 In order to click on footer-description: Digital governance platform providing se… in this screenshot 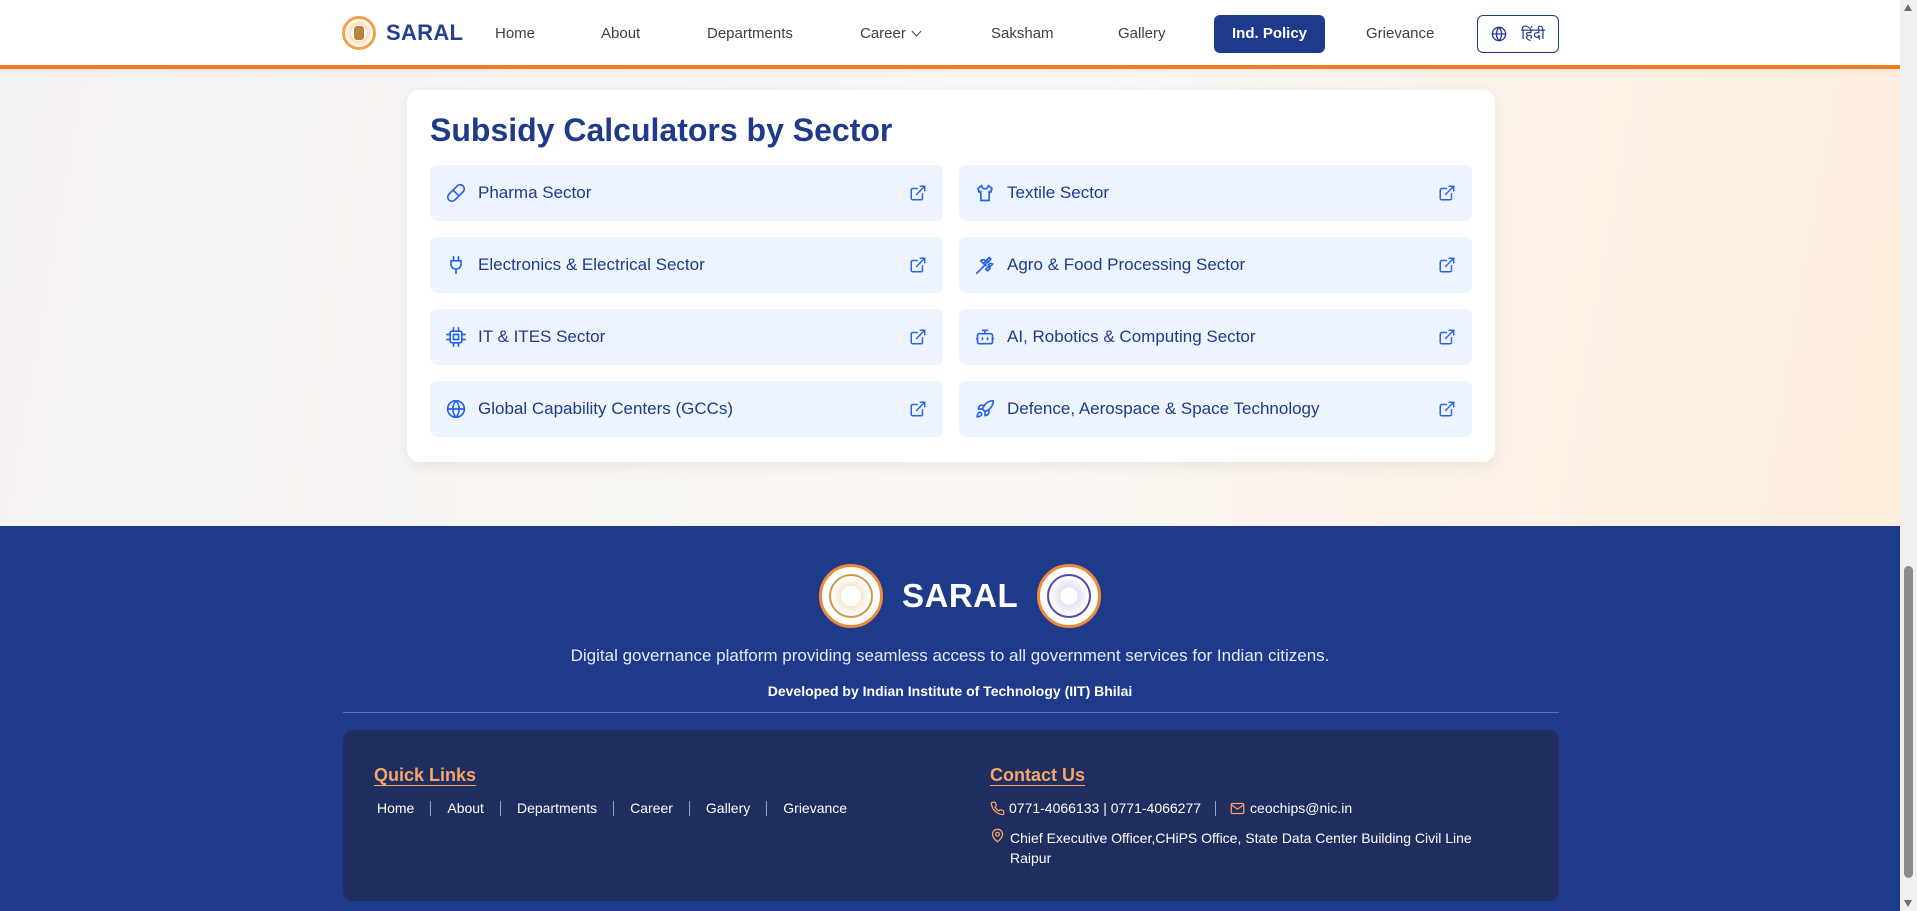, I will do `click(950, 655)`.